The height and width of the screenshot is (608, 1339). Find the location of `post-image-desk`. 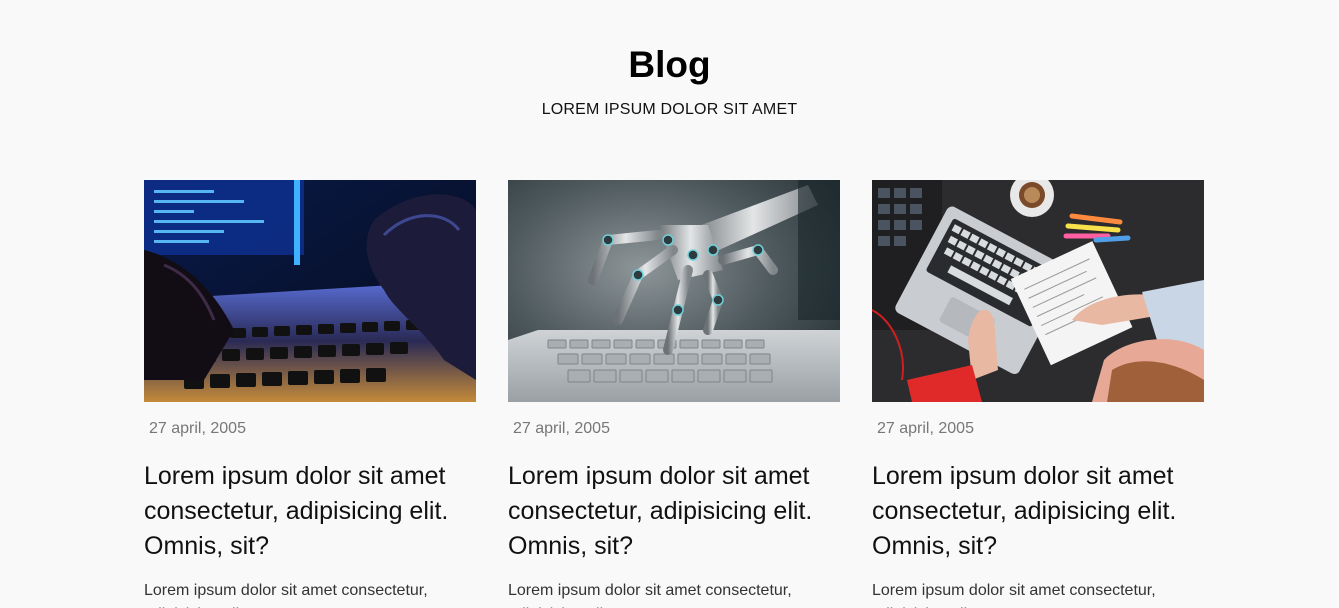

post-image-desk is located at coordinates (1038, 291).